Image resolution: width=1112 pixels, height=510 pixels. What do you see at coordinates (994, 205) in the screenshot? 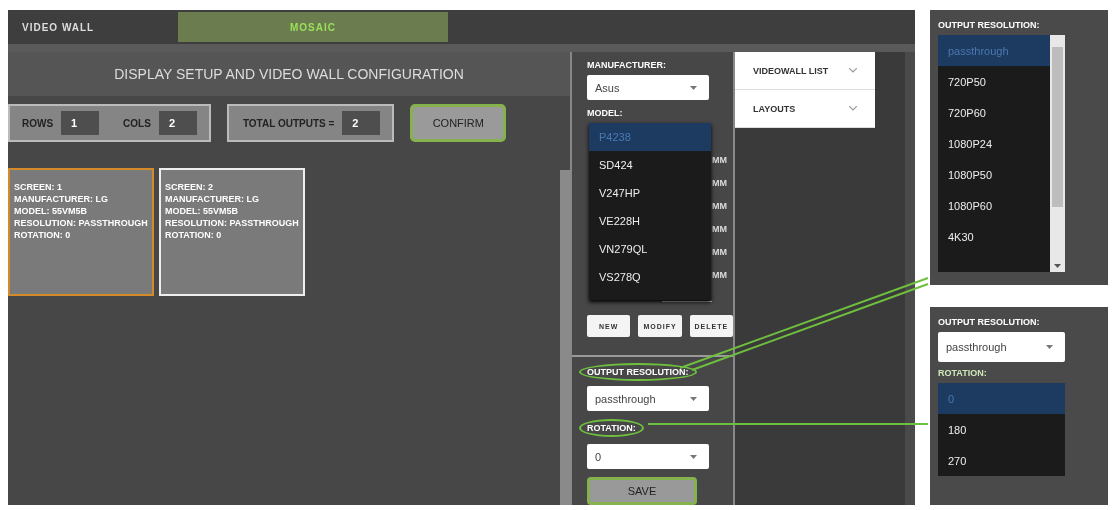
I see `dropdown-option: 1080P60` at bounding box center [994, 205].